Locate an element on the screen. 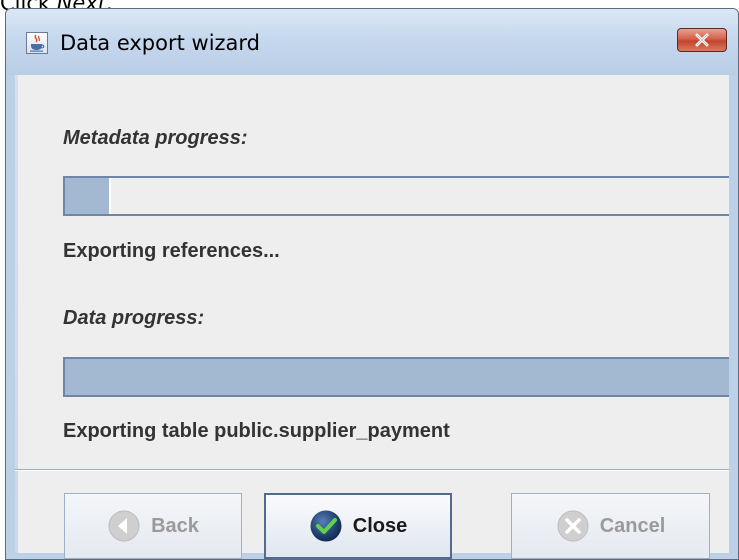 This screenshot has width=739, height=560. back-button: Back is located at coordinates (153, 526).